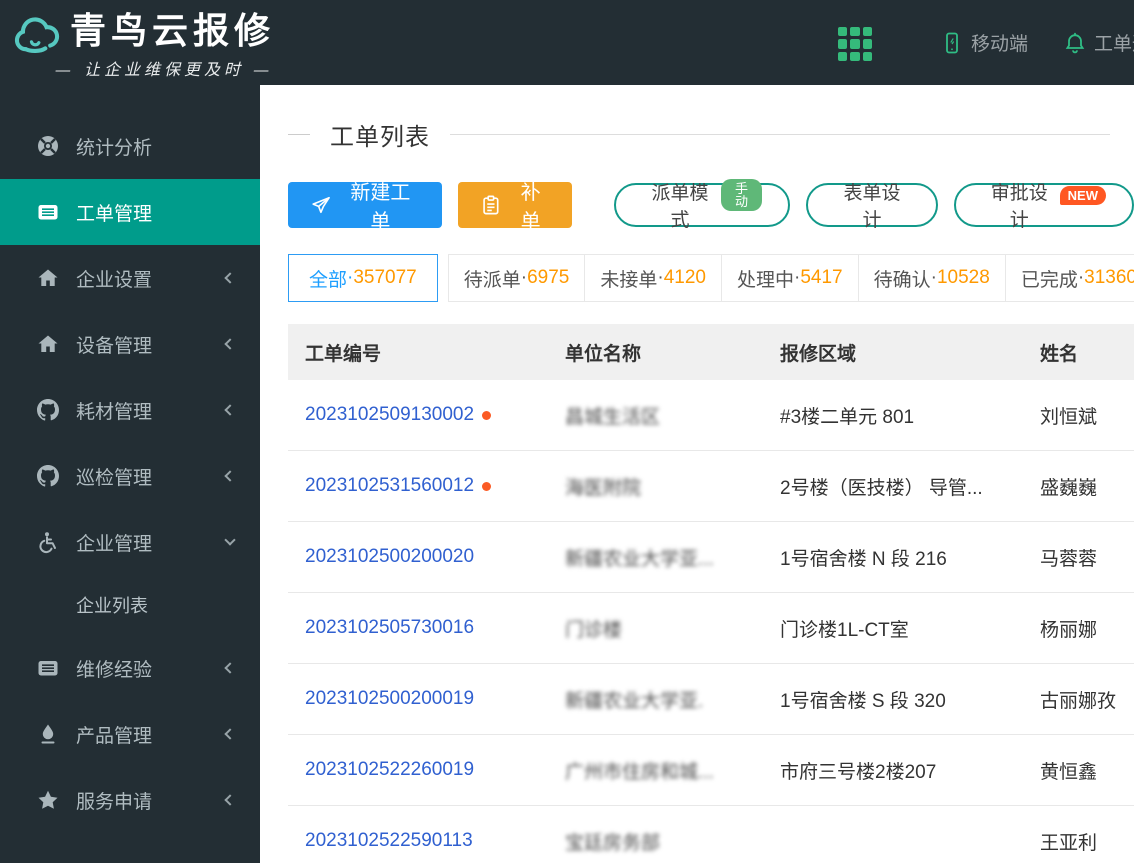 The width and height of the screenshot is (1134, 863). Describe the element at coordinates (385, 277) in the screenshot. I see `filter-count: 357077` at that location.